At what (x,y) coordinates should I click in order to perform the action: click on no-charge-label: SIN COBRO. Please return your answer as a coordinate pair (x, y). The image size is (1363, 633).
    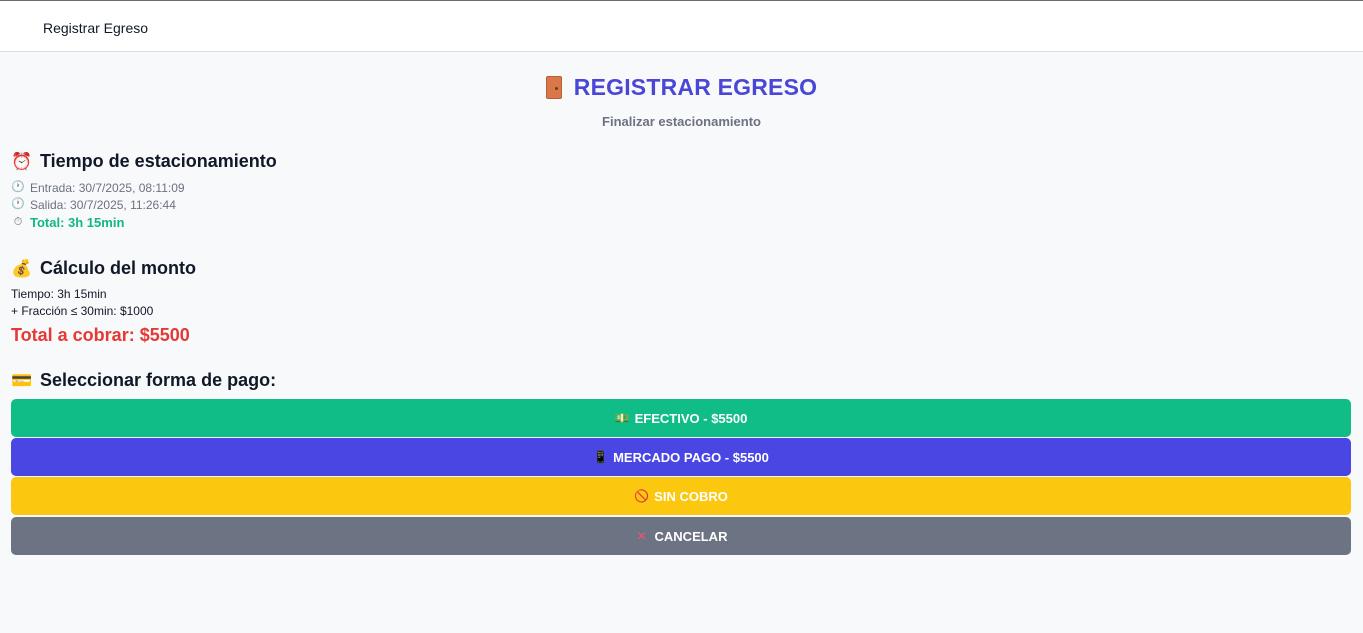
    Looking at the image, I should click on (691, 496).